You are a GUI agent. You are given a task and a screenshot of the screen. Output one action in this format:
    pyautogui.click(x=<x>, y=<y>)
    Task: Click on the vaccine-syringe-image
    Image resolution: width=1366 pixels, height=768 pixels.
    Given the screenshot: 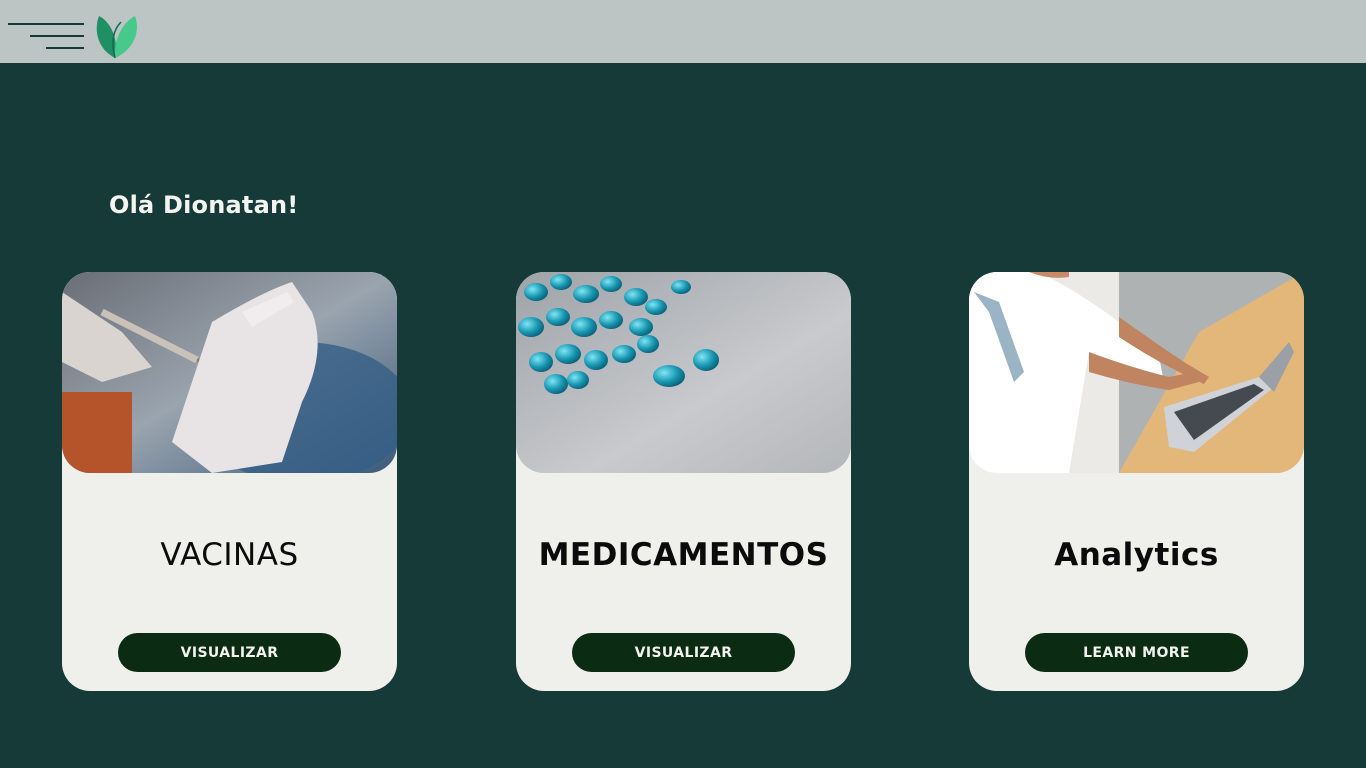 What is the action you would take?
    pyautogui.click(x=229, y=372)
    